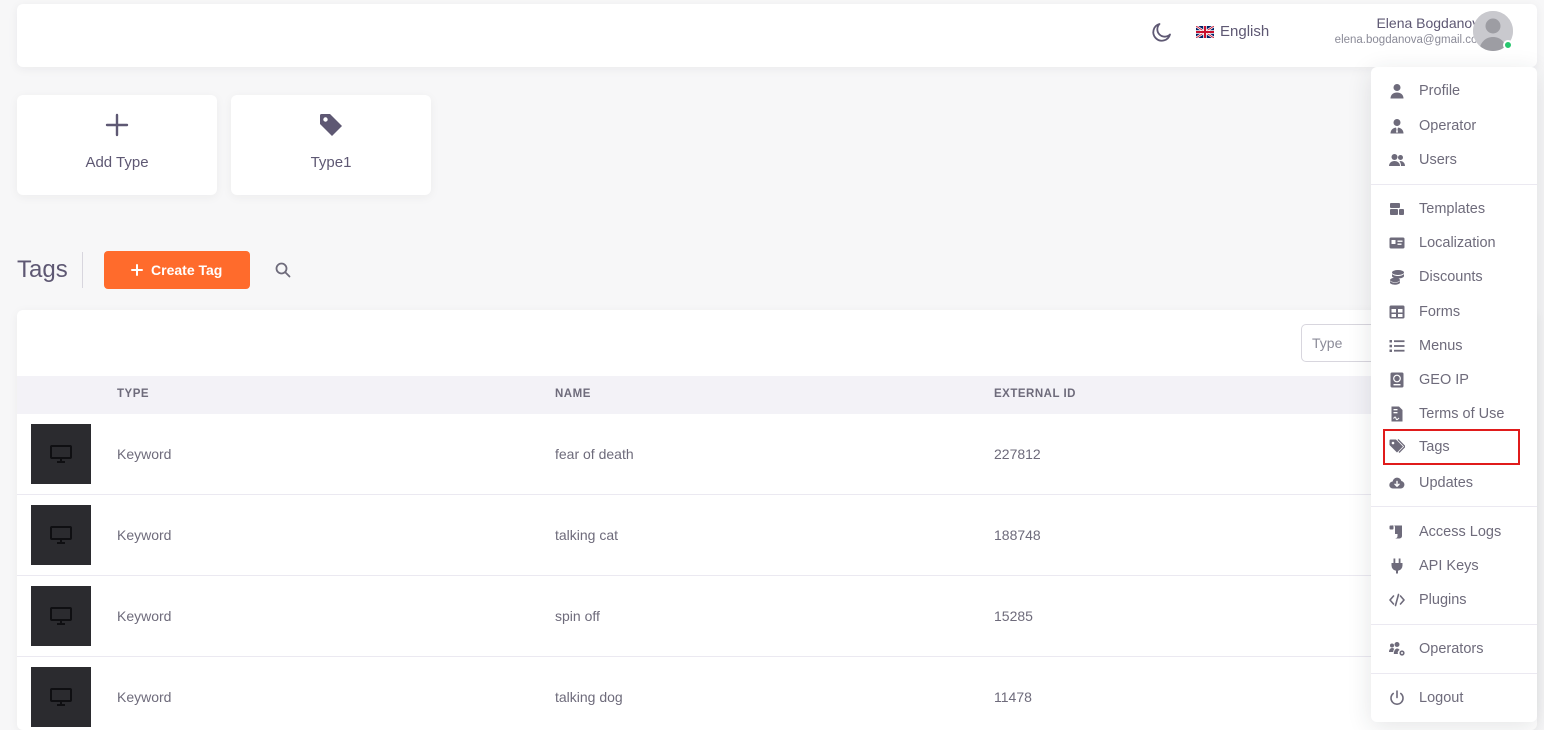 Image resolution: width=1544 pixels, height=730 pixels. Describe the element at coordinates (283, 270) in the screenshot. I see `search-icon` at that location.